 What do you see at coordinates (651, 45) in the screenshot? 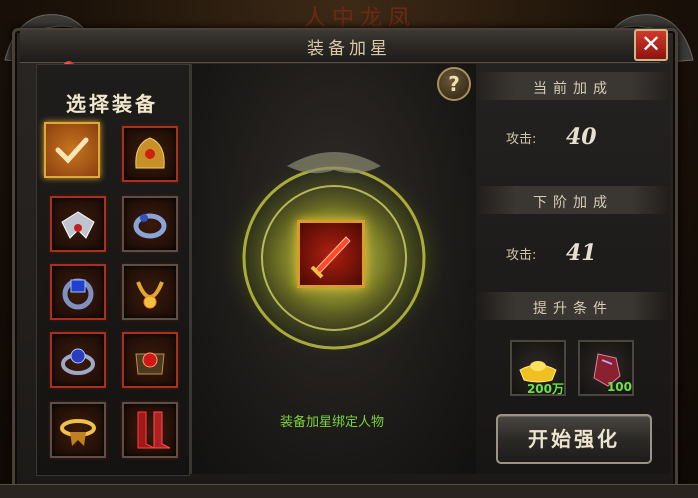
I see `close-button: ✕` at bounding box center [651, 45].